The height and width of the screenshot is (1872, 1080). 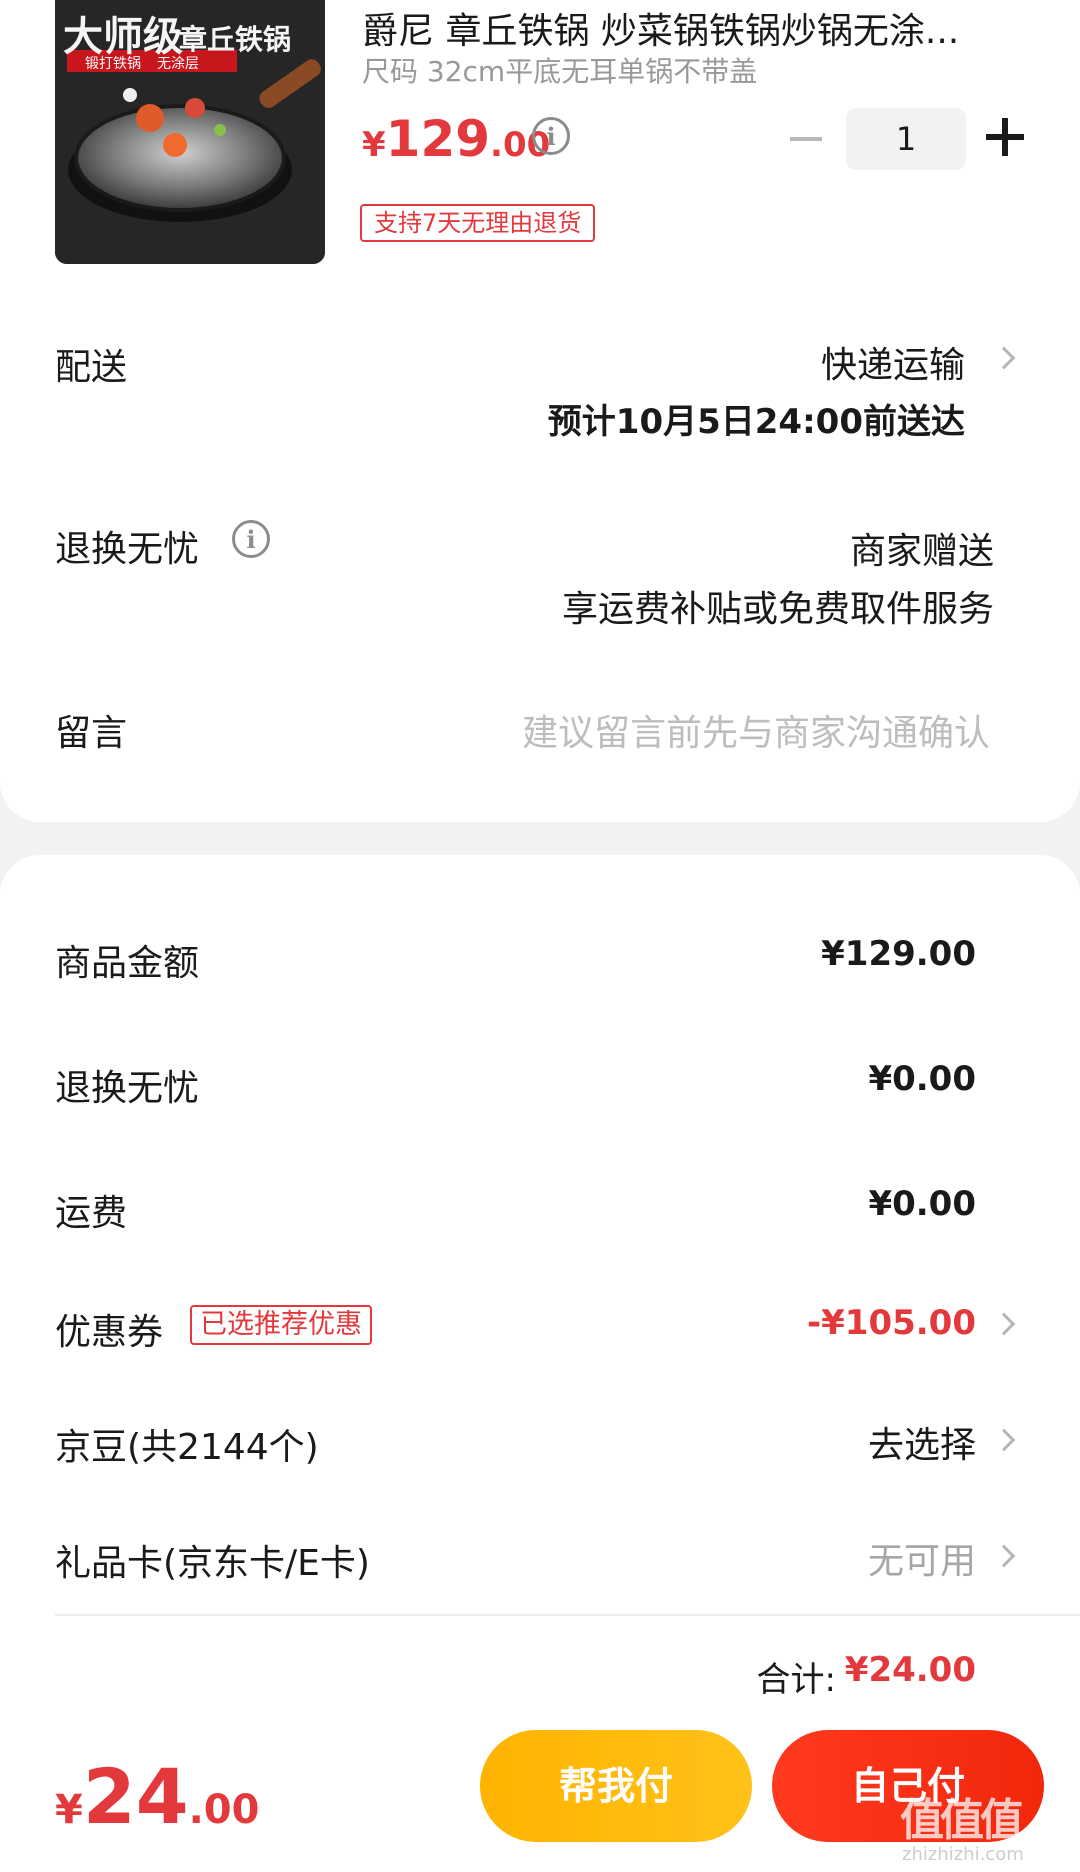 I want to click on jingdou-select: 去选择, so click(x=922, y=1442).